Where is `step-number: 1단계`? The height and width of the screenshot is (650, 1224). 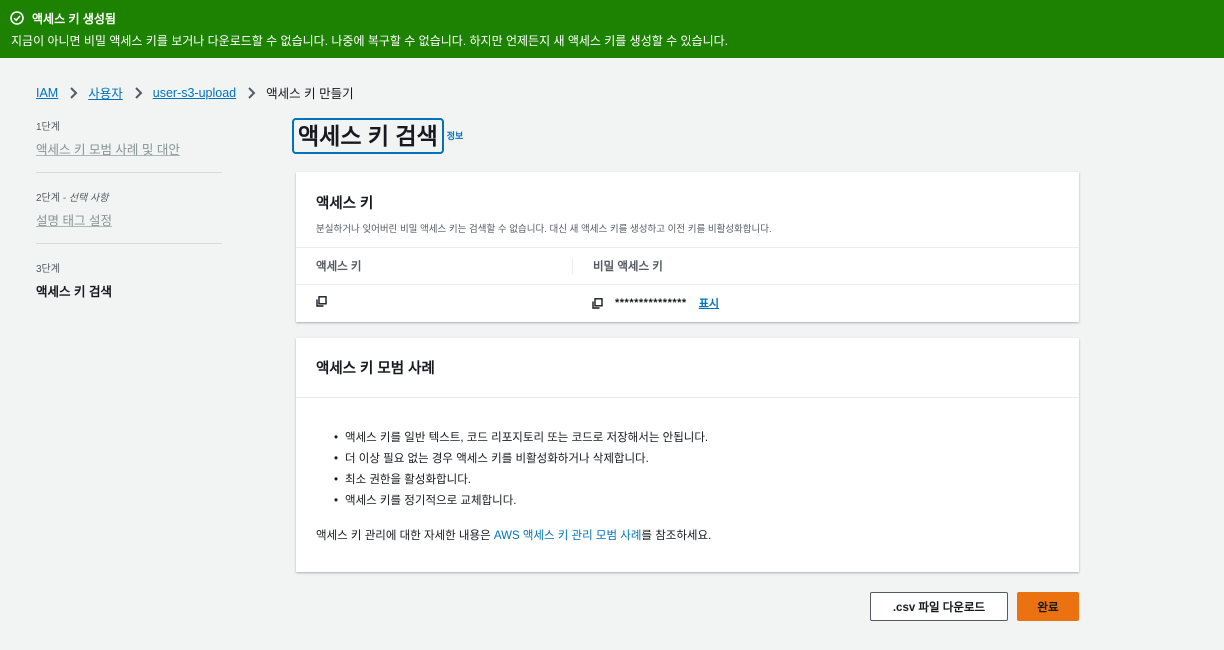
step-number: 1단계 is located at coordinates (48, 127).